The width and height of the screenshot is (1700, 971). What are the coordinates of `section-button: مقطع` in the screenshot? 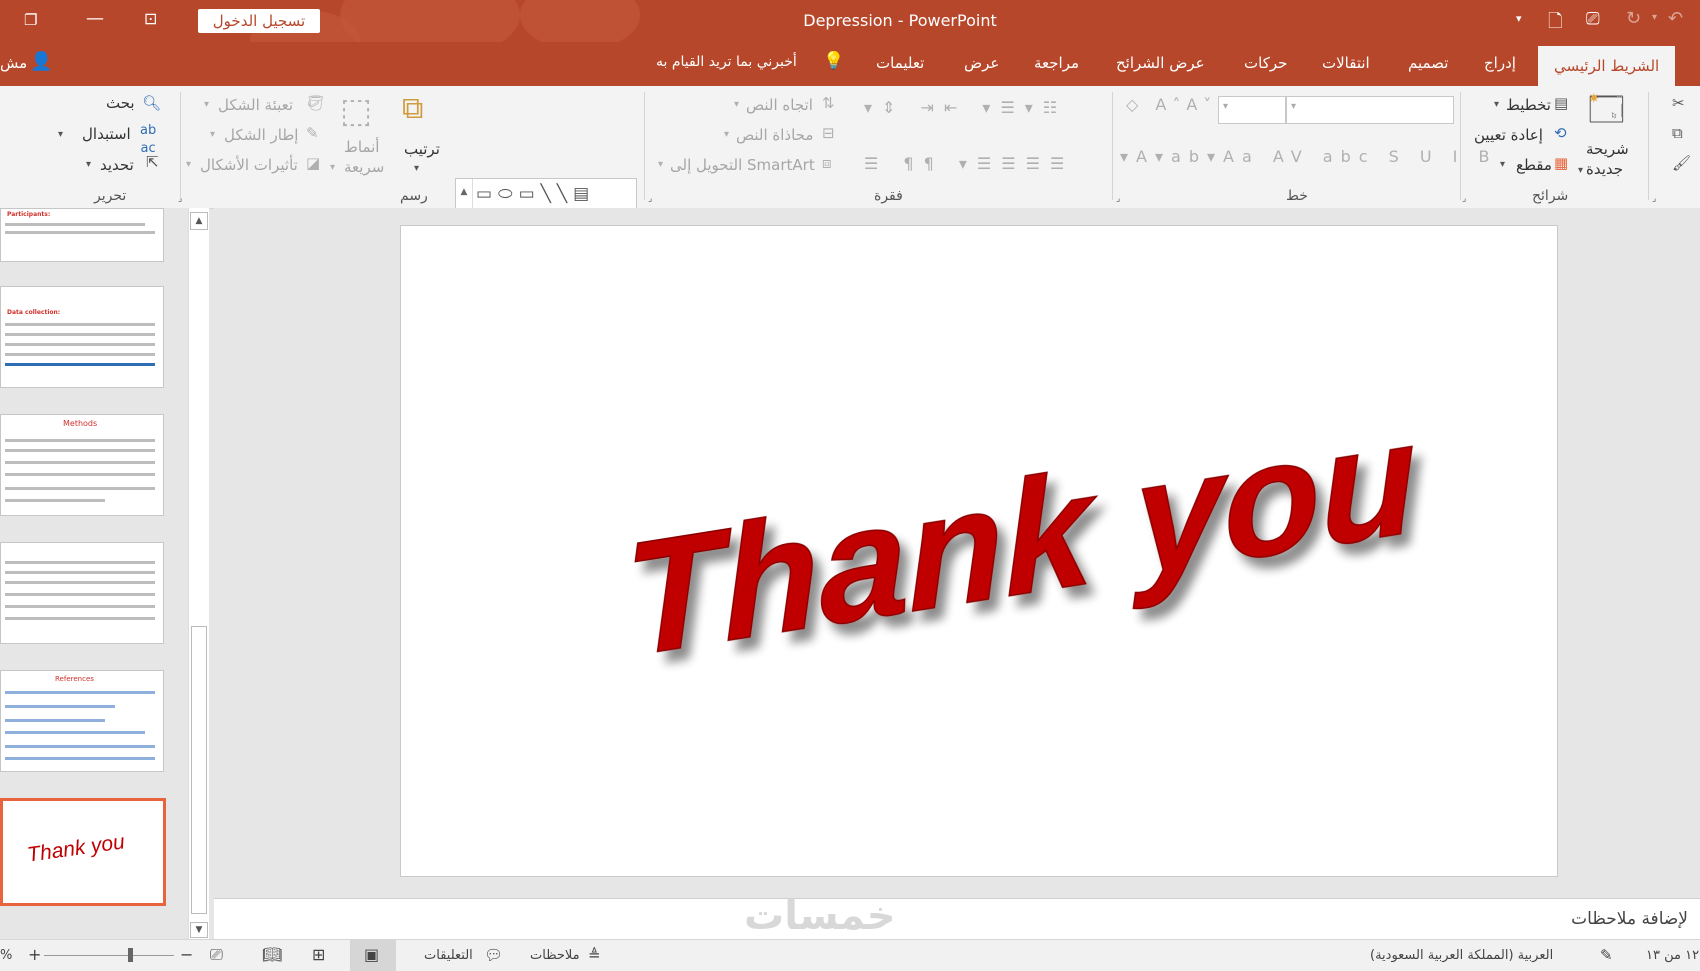 It's located at (1534, 165).